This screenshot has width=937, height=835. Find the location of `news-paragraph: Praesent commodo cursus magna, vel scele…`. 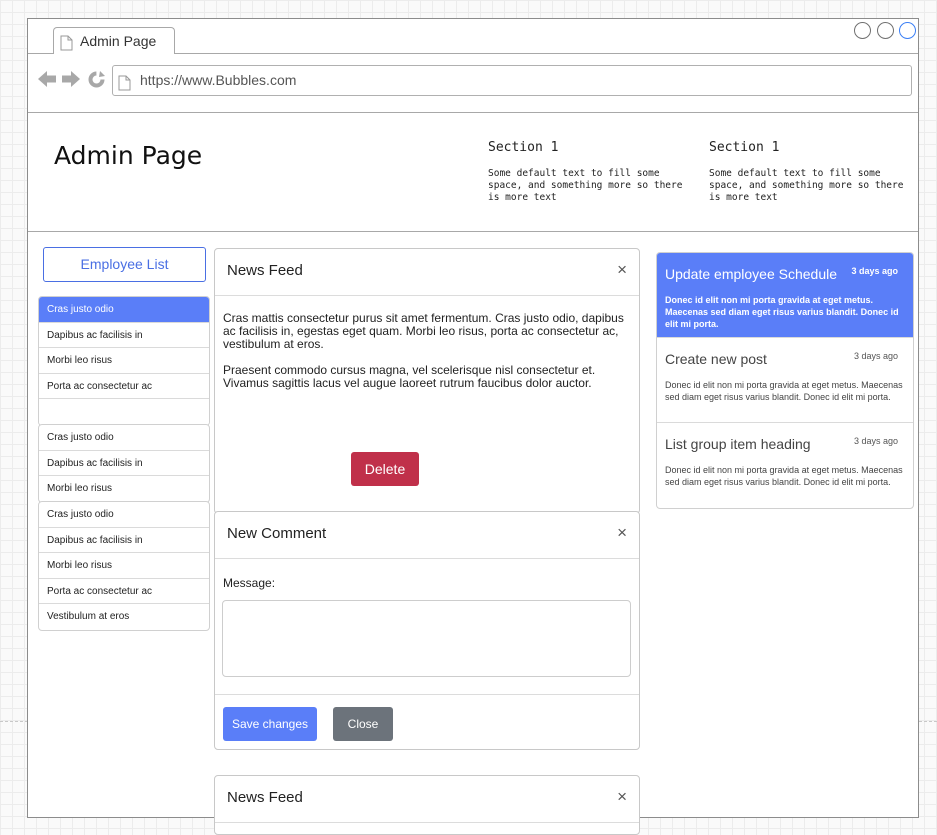

news-paragraph: Praesent commodo cursus magna, vel scele… is located at coordinates (409, 376).